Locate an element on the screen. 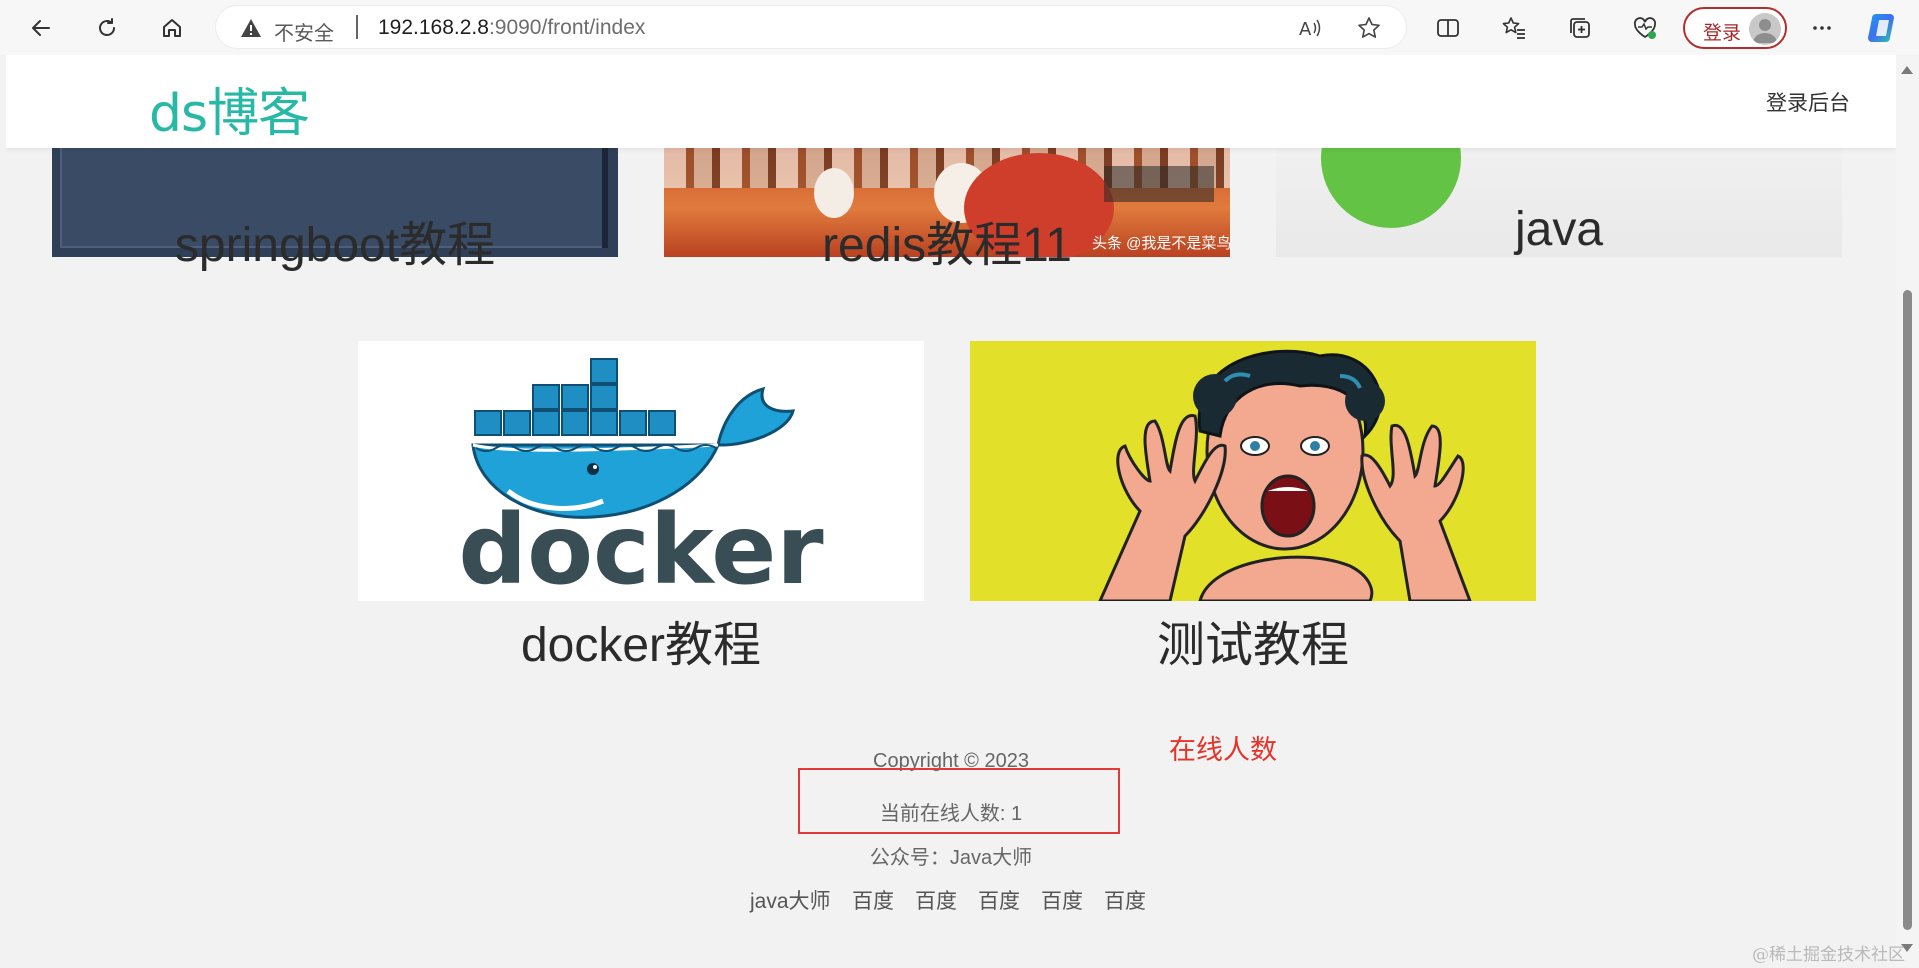  more-options-button is located at coordinates (1822, 28).